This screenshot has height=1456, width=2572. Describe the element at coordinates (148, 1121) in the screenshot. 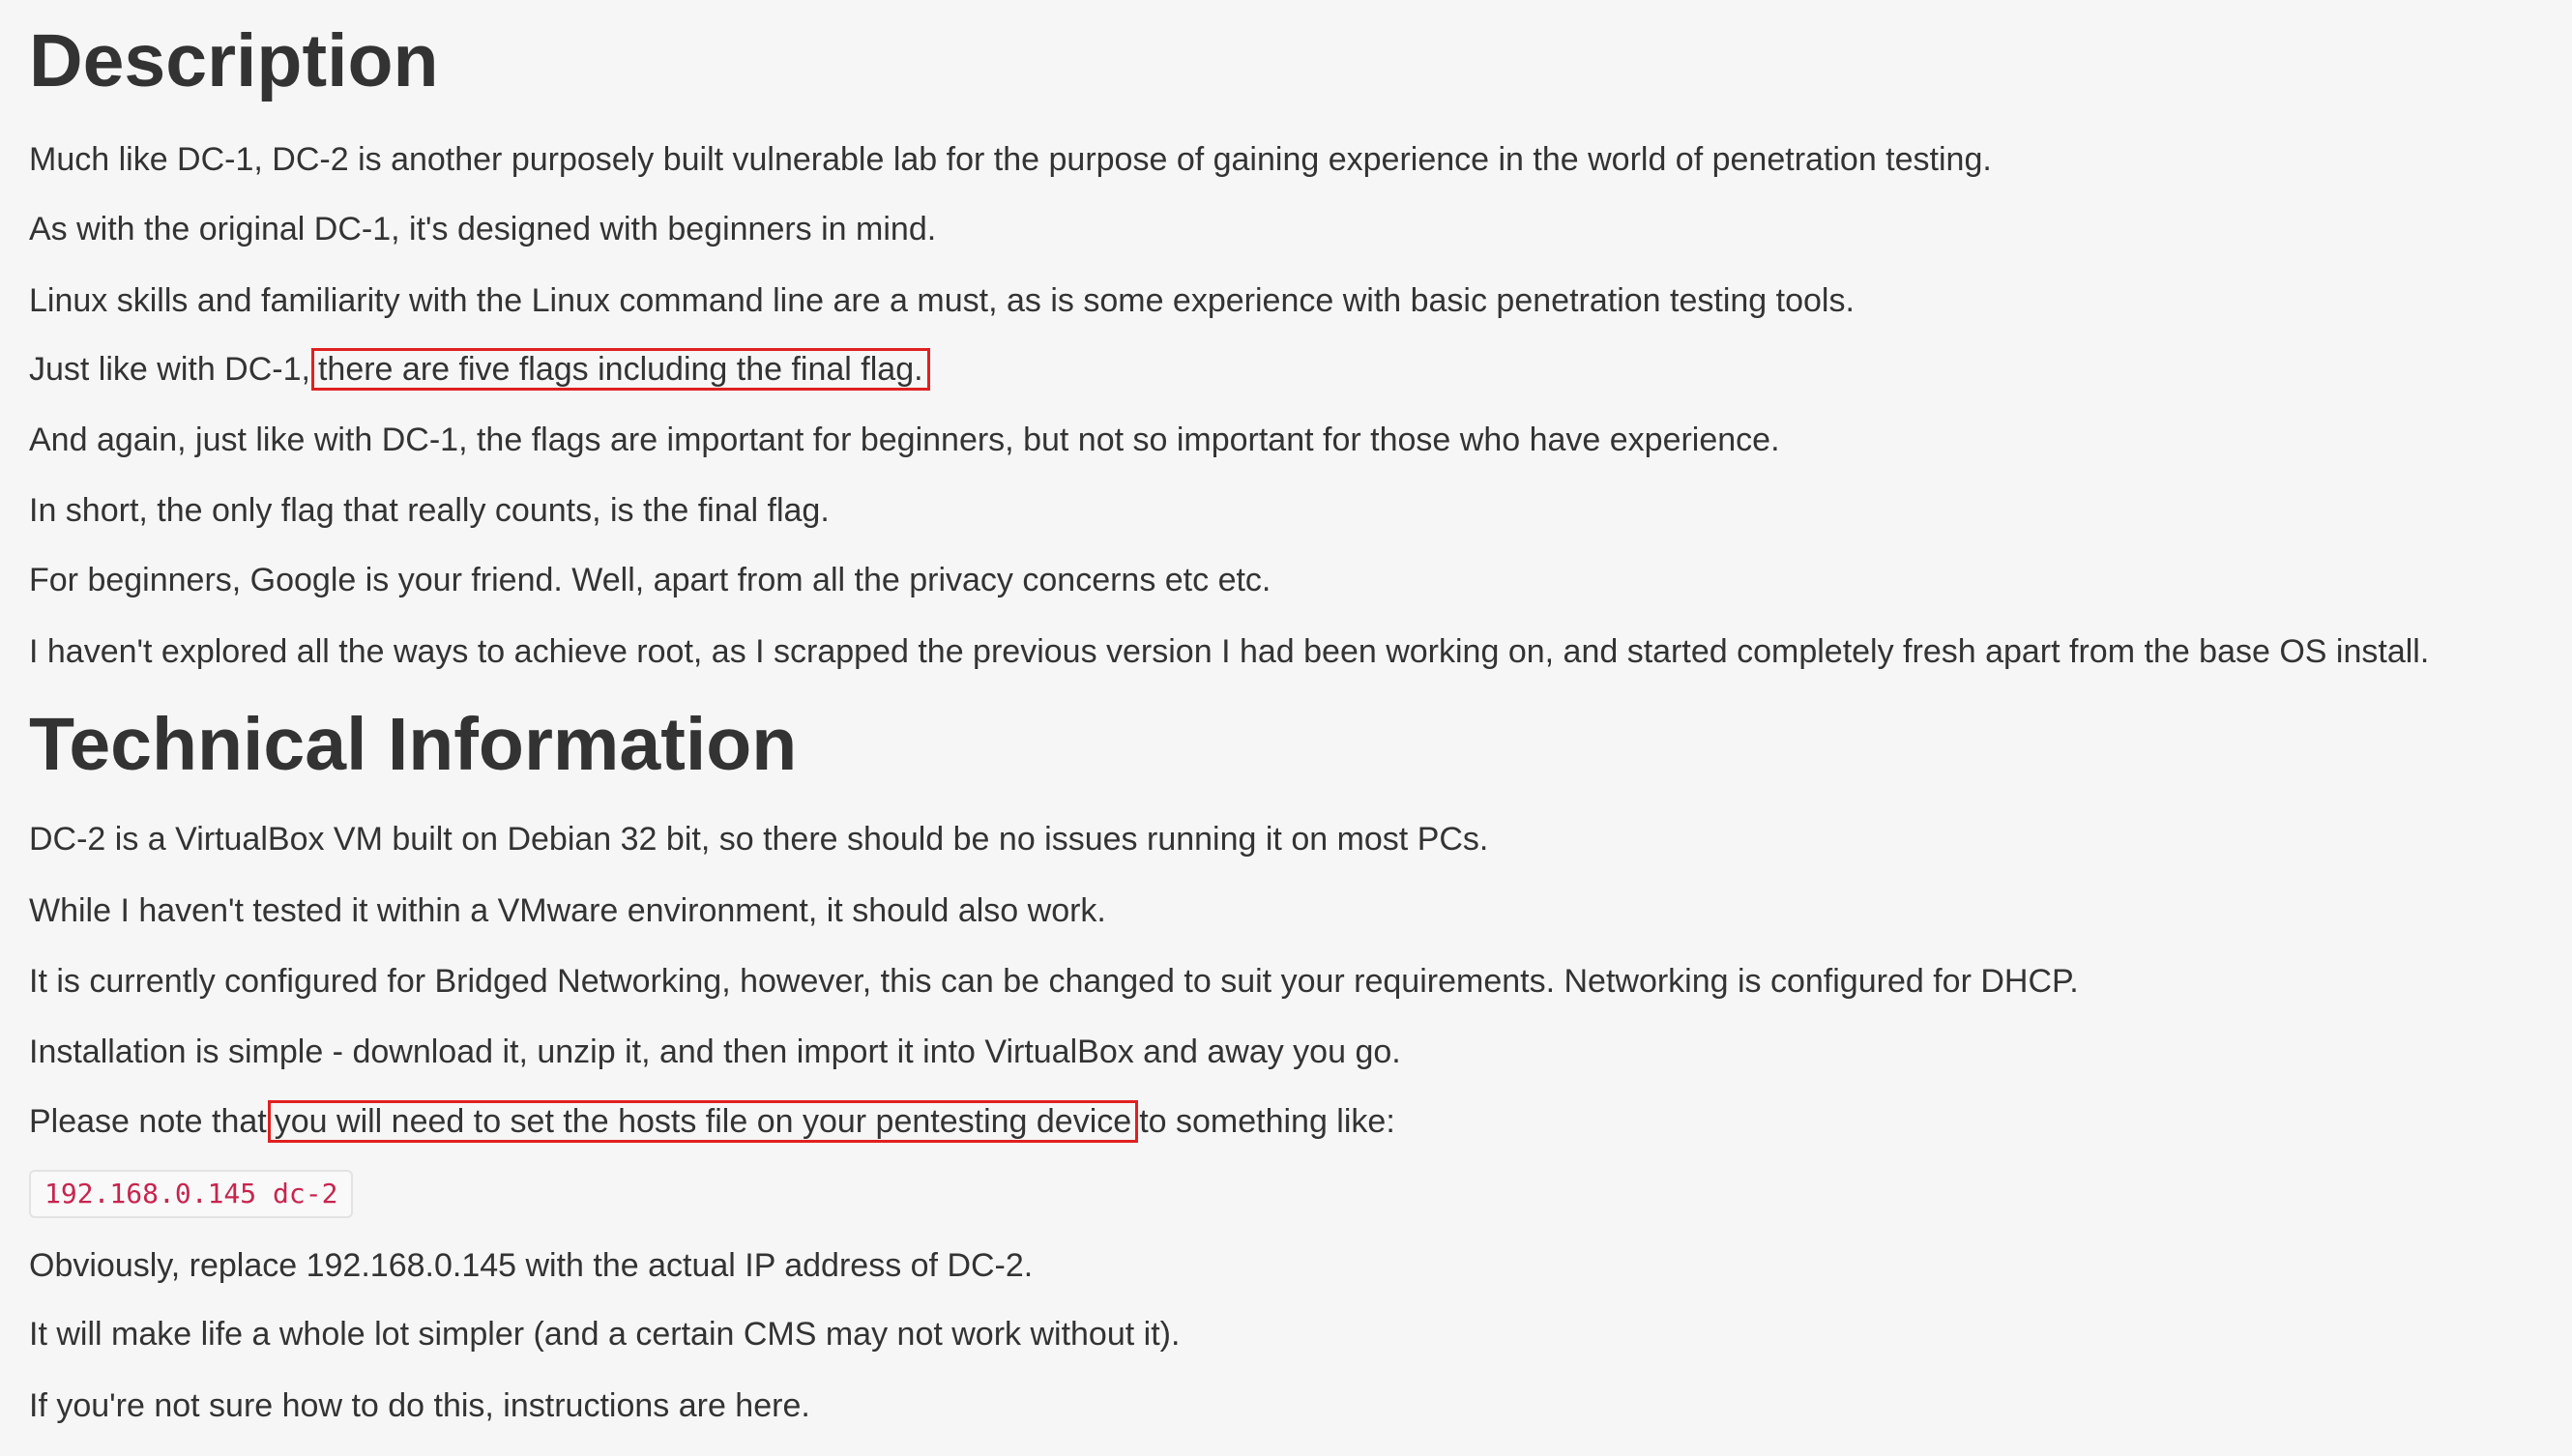

I see `technical-paragraph-5-text-before: Please note that` at that location.